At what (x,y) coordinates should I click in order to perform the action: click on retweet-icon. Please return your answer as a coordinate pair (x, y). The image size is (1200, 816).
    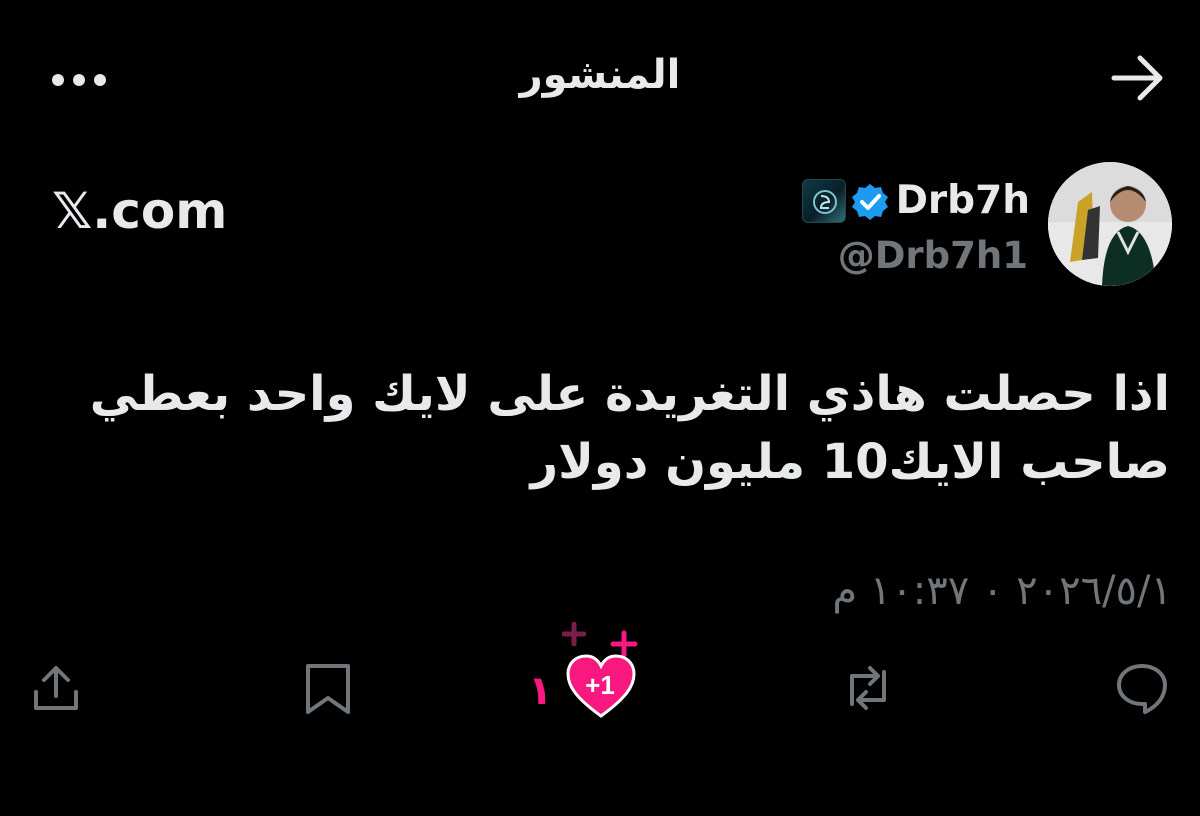
    Looking at the image, I should click on (868, 688).